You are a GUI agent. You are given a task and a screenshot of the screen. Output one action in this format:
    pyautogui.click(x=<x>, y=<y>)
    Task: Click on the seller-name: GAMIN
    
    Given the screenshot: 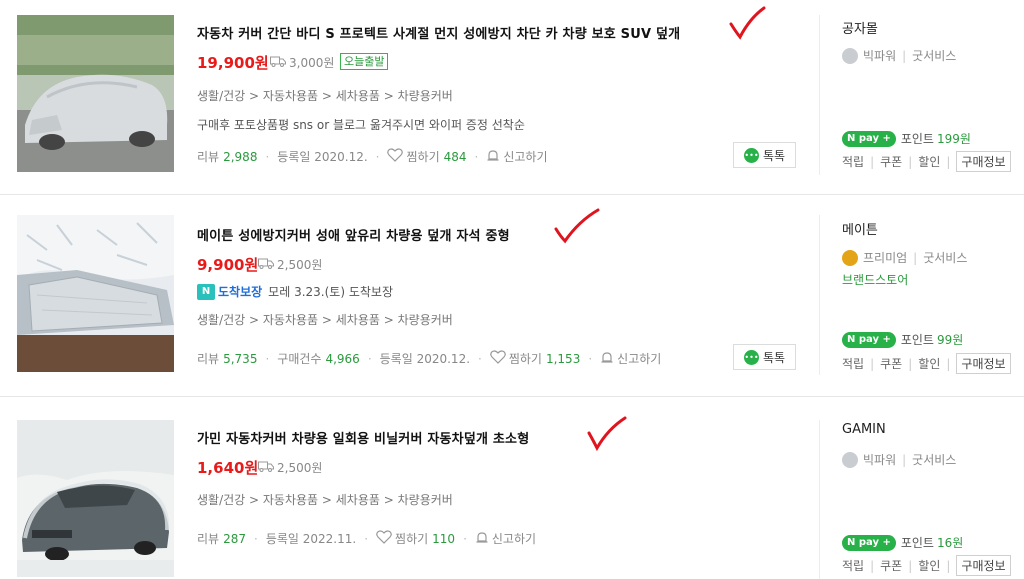 What is the action you would take?
    pyautogui.click(x=864, y=429)
    